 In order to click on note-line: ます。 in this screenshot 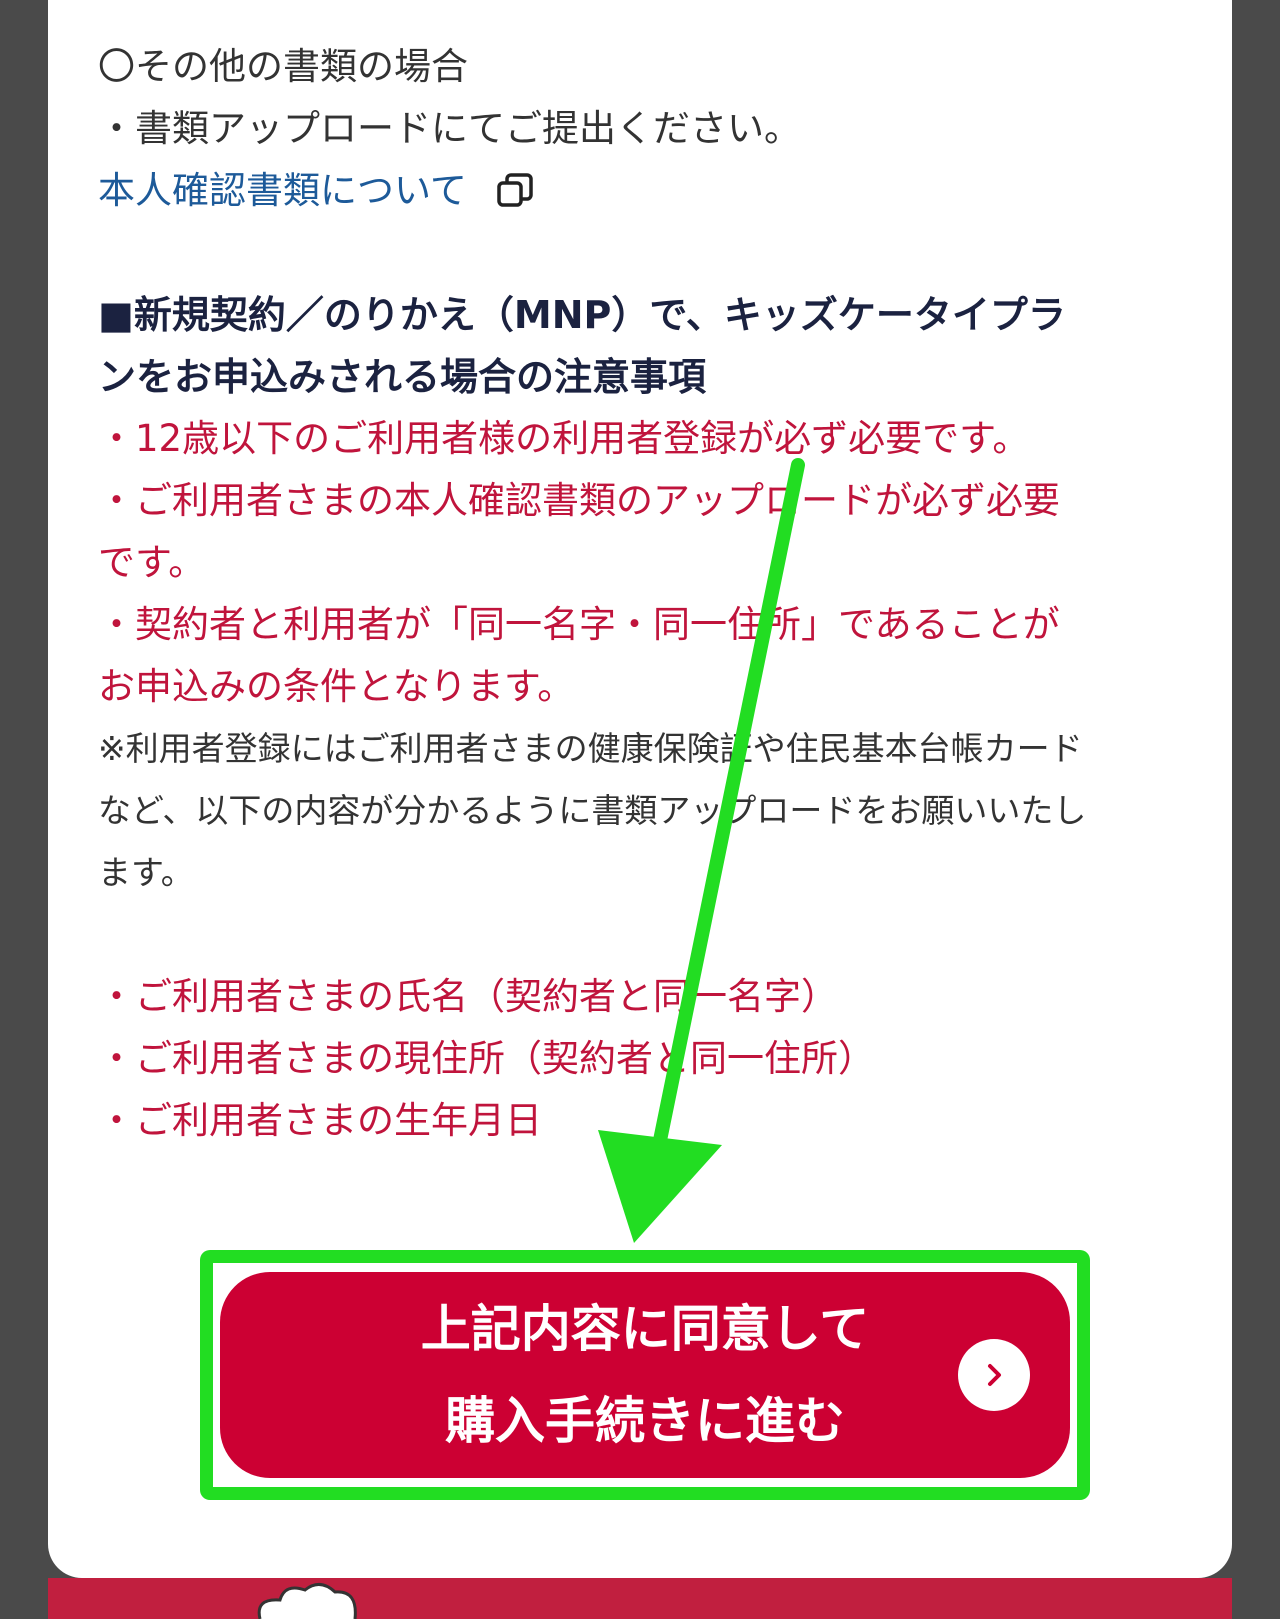, I will do `click(146, 872)`.